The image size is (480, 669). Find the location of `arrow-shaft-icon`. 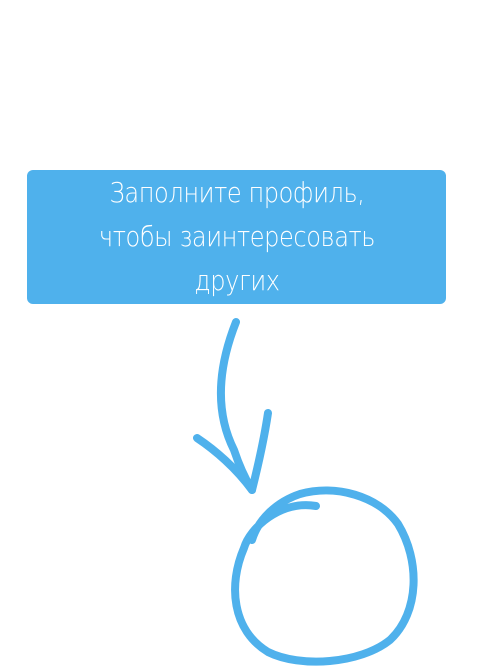

arrow-shaft-icon is located at coordinates (236, 406).